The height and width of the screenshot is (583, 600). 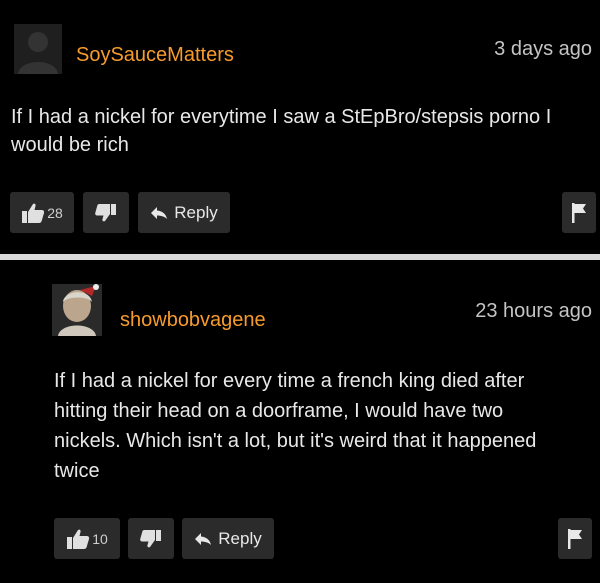 I want to click on timestamp: 3 days ago, so click(x=543, y=49).